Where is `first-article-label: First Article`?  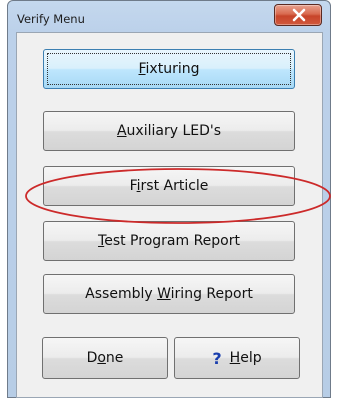 first-article-label: First Article is located at coordinates (169, 186).